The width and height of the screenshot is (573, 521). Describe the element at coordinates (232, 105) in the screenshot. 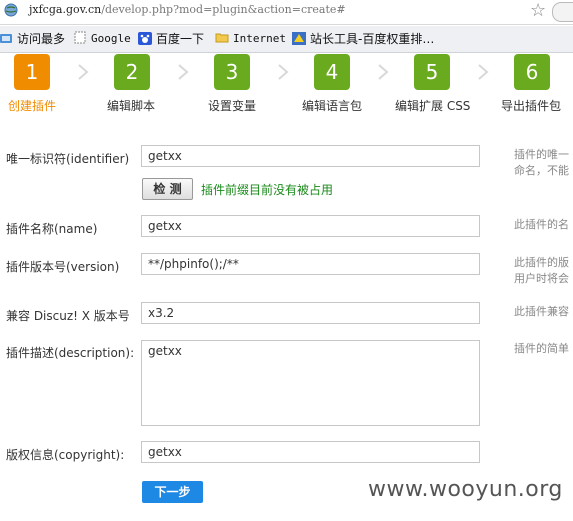

I see `step-3-label: 设置变量` at that location.